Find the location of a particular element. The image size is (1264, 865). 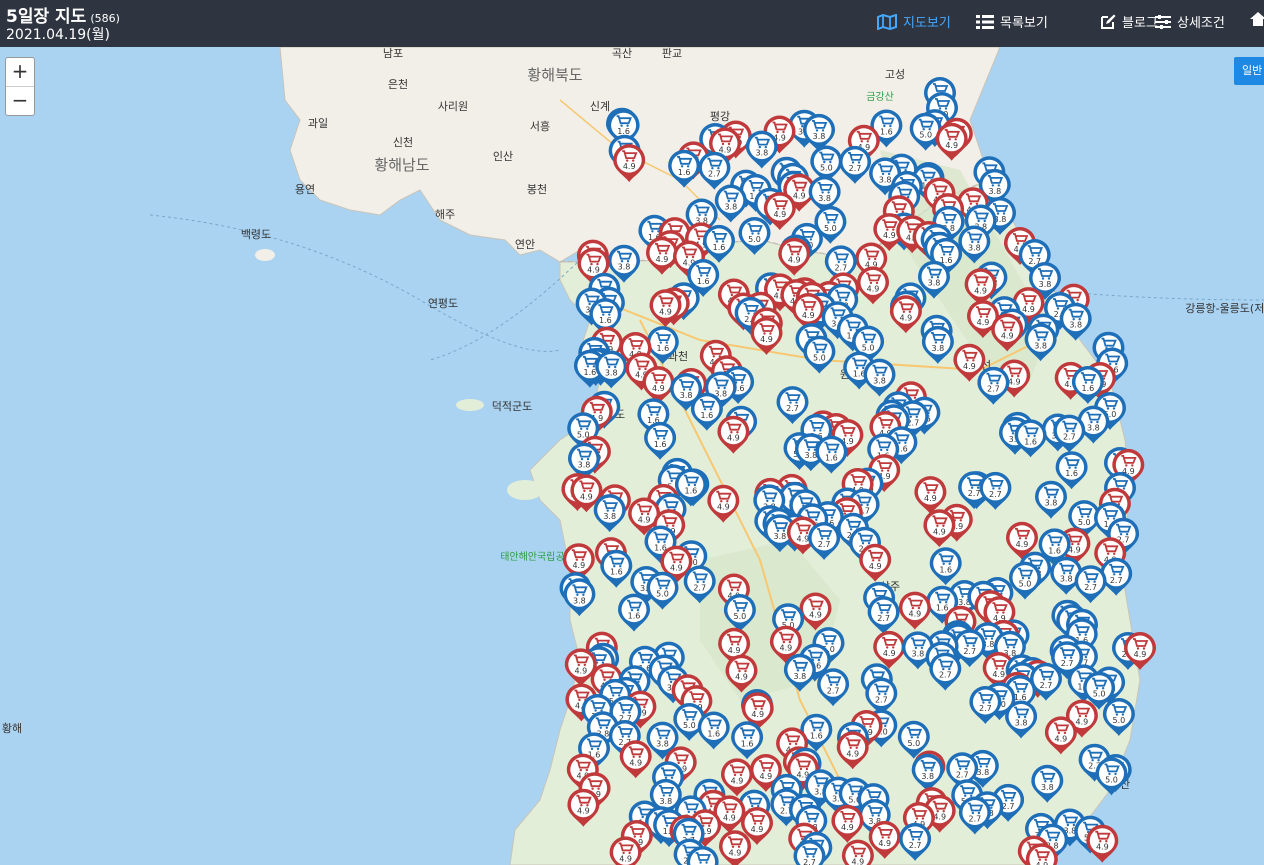

pin-value: 5.0 is located at coordinates (826, 168).